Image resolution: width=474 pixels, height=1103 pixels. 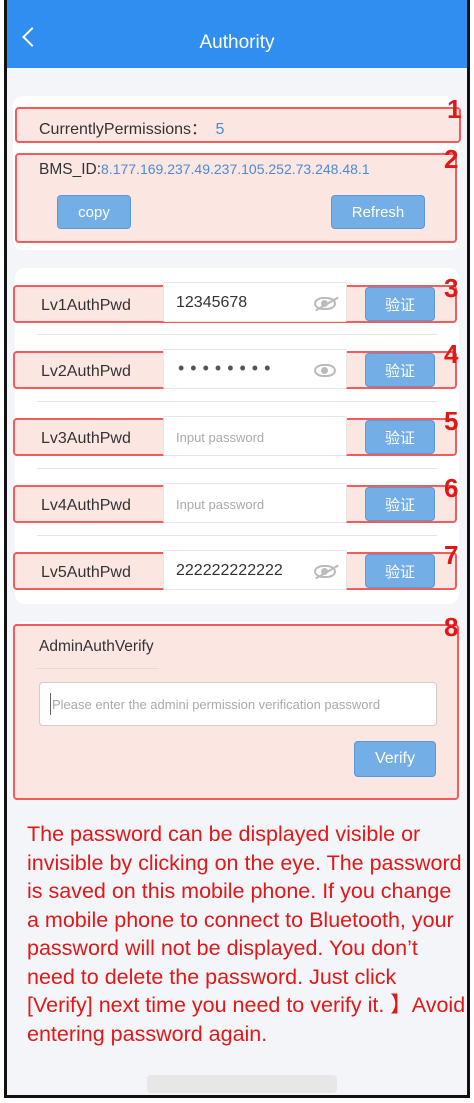 What do you see at coordinates (400, 370) in the screenshot?
I see `lv2-verify-button: 验证` at bounding box center [400, 370].